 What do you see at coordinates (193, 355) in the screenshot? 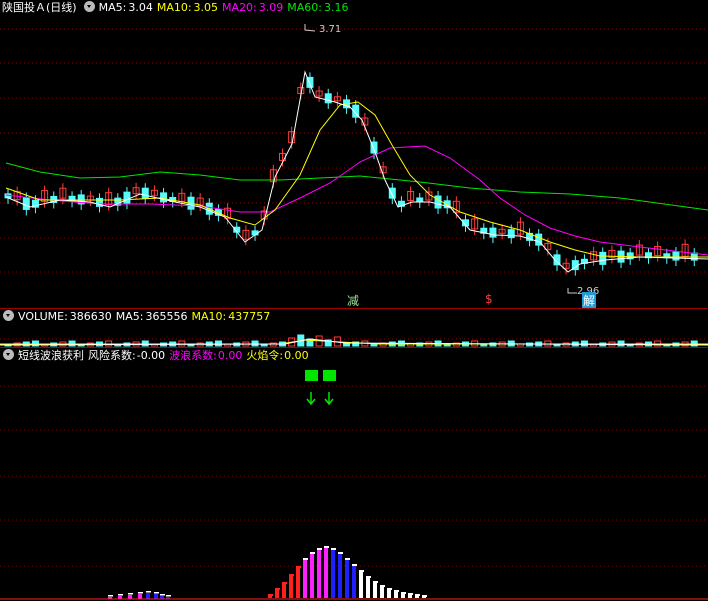
I see `wave-label: 波浪系数:` at bounding box center [193, 355].